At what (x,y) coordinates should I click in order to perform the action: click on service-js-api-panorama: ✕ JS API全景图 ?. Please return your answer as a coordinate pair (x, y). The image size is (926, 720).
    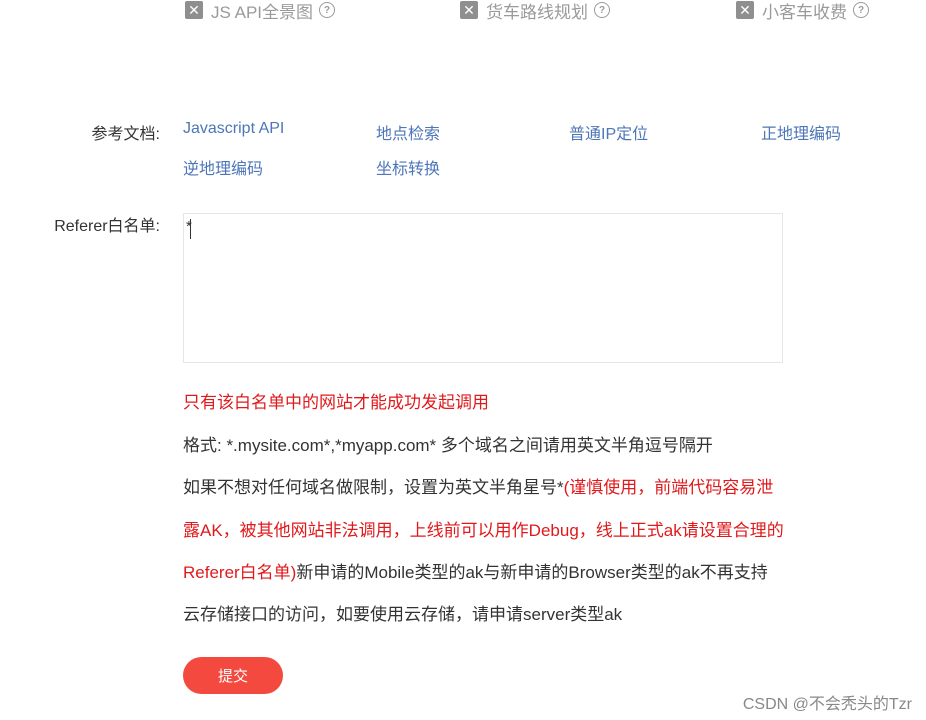
    Looking at the image, I should click on (260, 10).